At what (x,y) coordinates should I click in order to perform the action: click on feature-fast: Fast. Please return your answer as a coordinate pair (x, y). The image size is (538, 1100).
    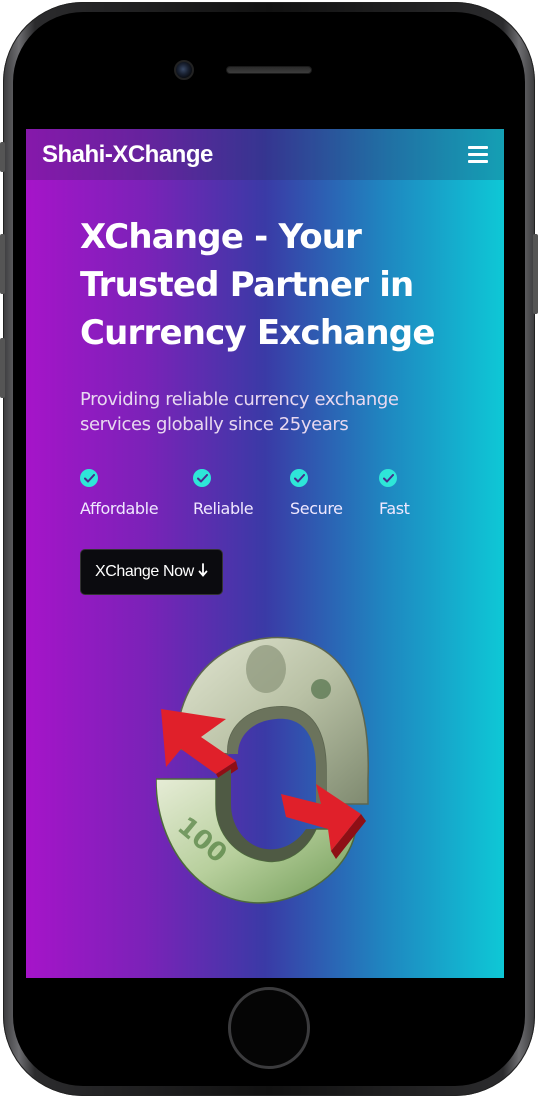
    Looking at the image, I should click on (394, 493).